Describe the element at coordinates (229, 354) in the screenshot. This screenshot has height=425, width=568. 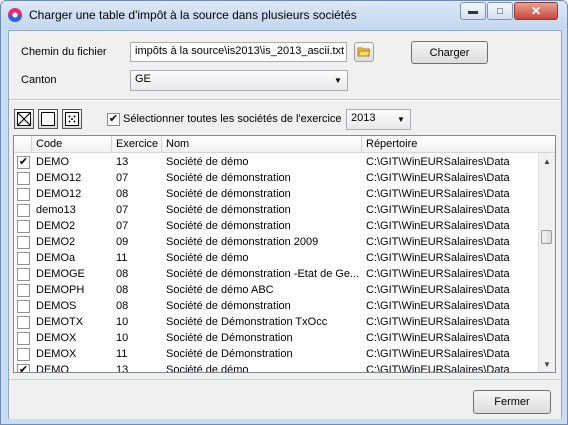
I see `cell-nom: Société de Démonstration` at that location.